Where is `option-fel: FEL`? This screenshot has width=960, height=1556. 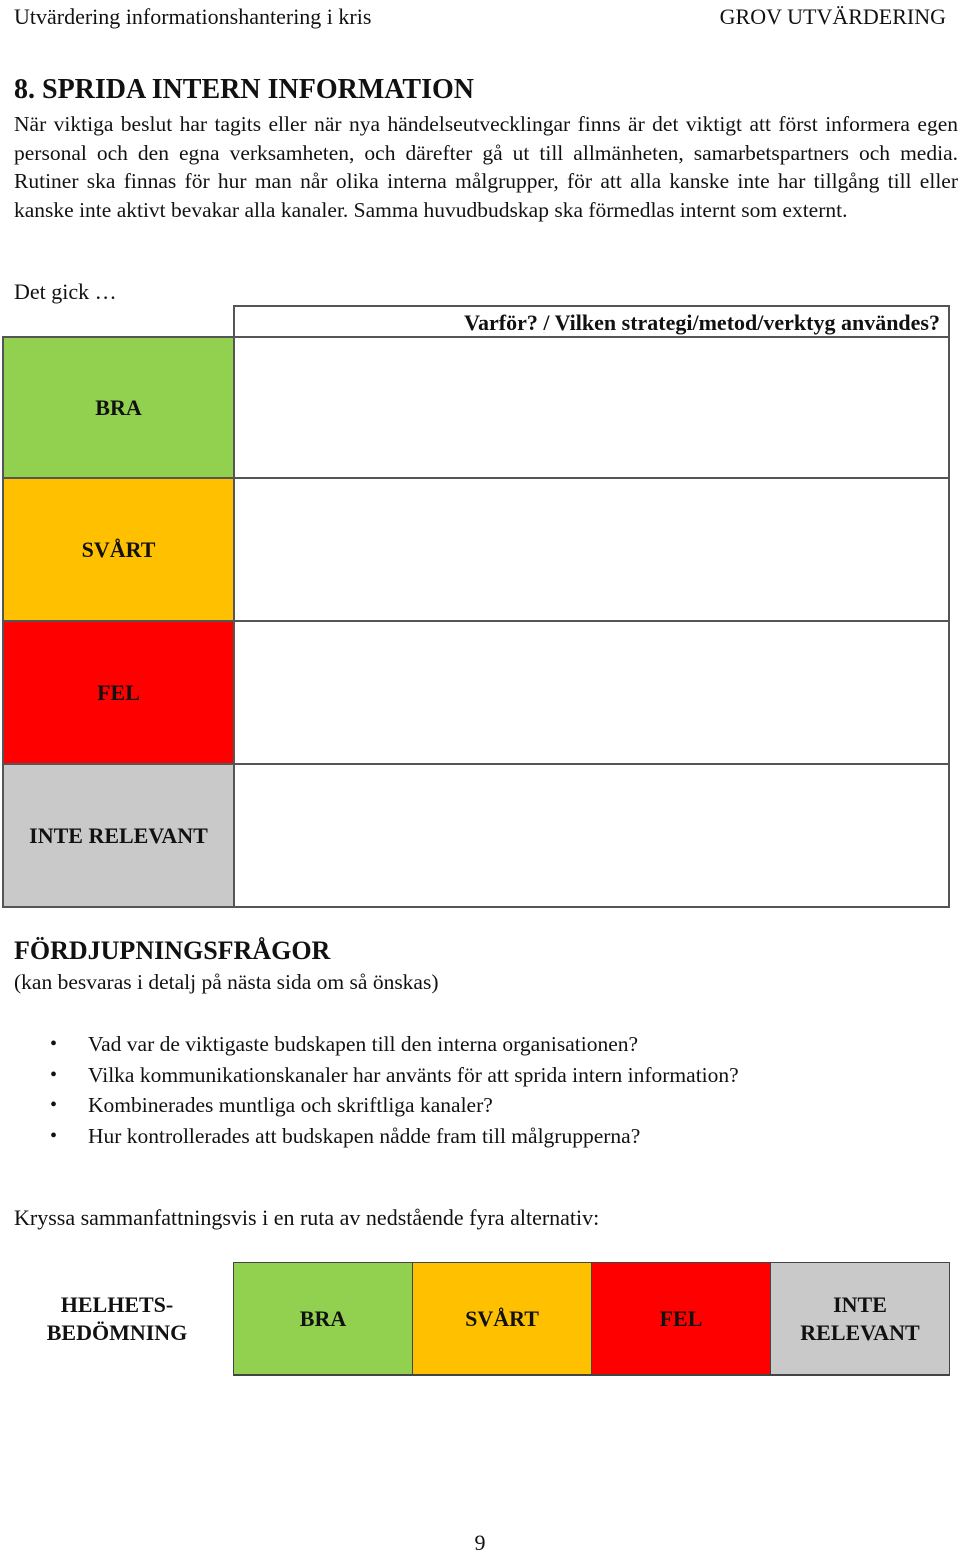 option-fel: FEL is located at coordinates (681, 1318).